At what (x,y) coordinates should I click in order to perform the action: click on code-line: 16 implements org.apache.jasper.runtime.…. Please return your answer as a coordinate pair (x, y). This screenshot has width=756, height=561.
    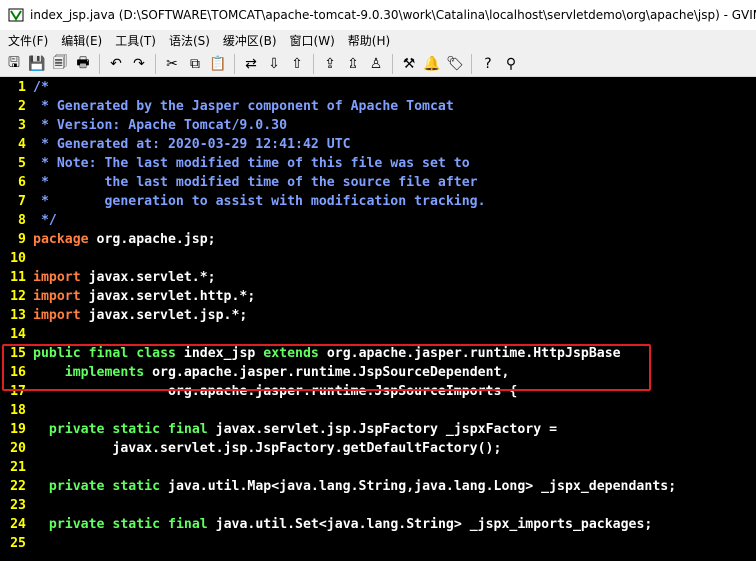
    Looking at the image, I should click on (378, 372).